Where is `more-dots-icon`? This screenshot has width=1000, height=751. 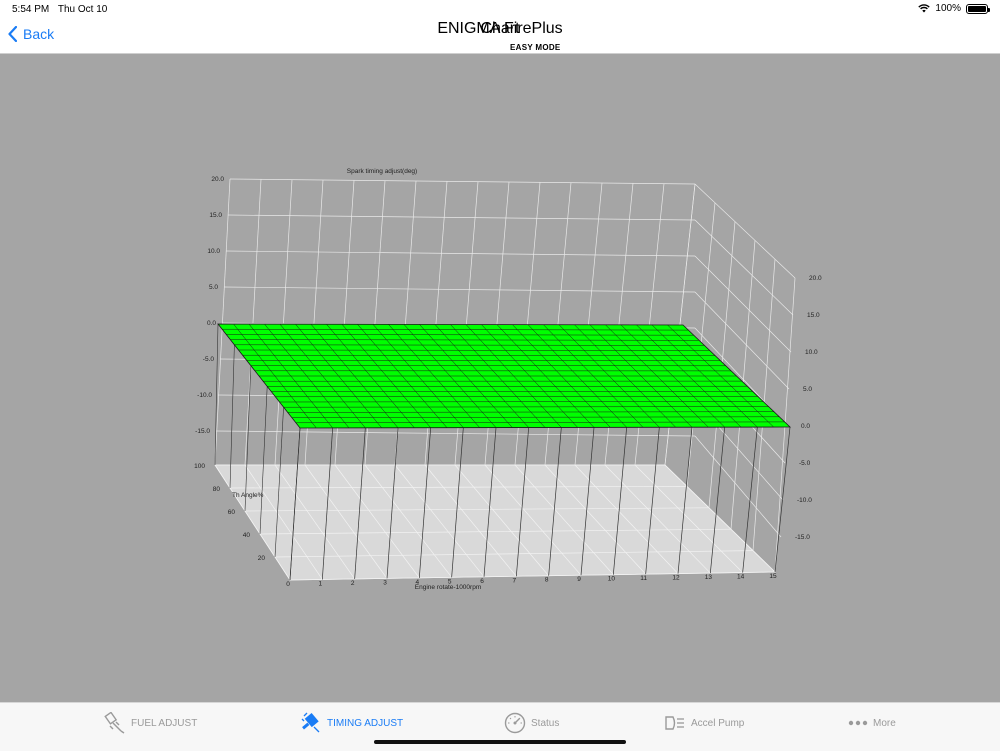
more-dots-icon is located at coordinates (858, 723).